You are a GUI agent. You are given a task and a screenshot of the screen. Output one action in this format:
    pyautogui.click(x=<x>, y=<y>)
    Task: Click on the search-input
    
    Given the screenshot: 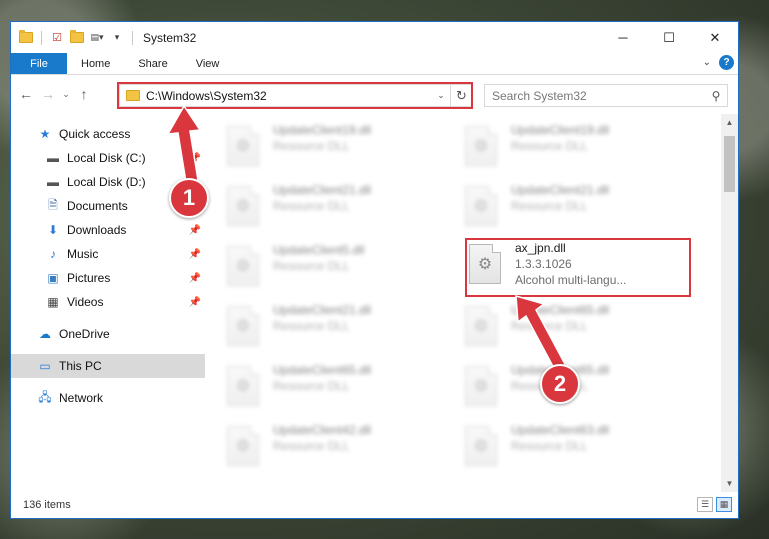 What is the action you would take?
    pyautogui.click(x=598, y=95)
    